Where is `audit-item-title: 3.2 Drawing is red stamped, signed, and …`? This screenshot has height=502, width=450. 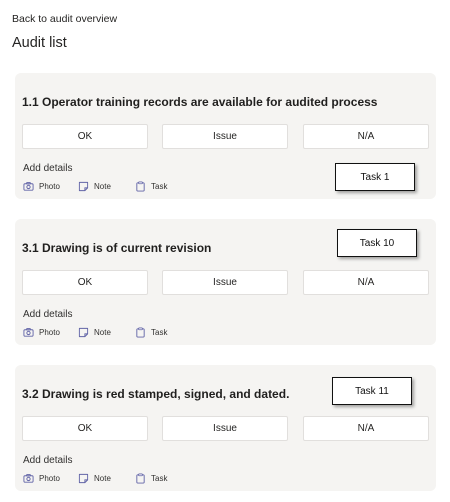
audit-item-title: 3.2 Drawing is red stamped, signed, and … is located at coordinates (156, 394).